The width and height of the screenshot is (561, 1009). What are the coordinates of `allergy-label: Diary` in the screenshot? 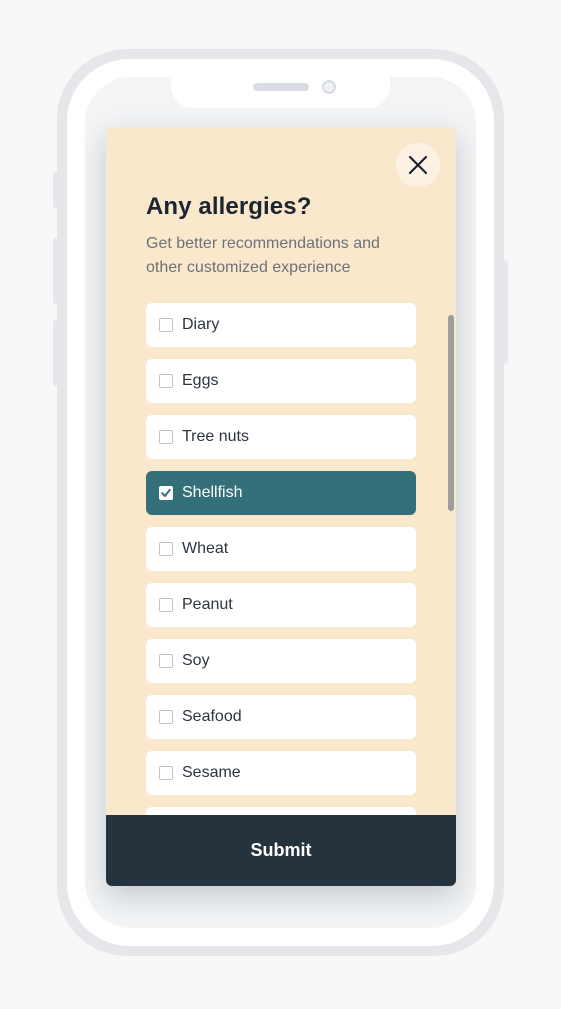 It's located at (201, 324).